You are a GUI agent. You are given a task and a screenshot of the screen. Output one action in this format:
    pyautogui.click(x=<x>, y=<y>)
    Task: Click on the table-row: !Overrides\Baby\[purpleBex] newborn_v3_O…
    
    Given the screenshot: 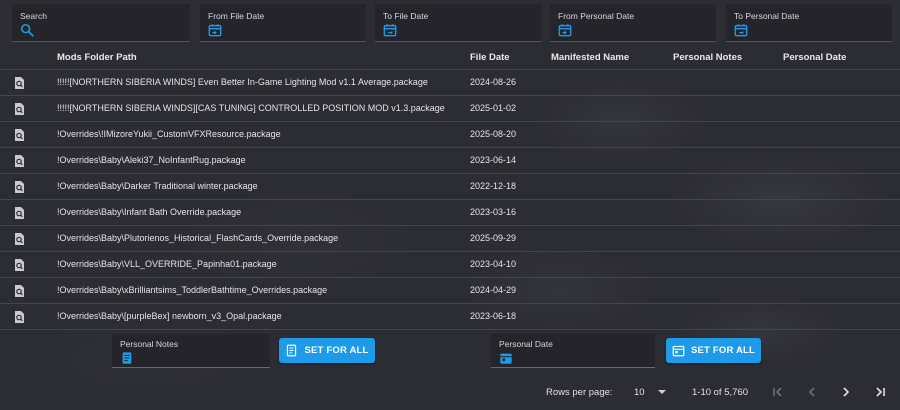 What is the action you would take?
    pyautogui.click(x=450, y=317)
    